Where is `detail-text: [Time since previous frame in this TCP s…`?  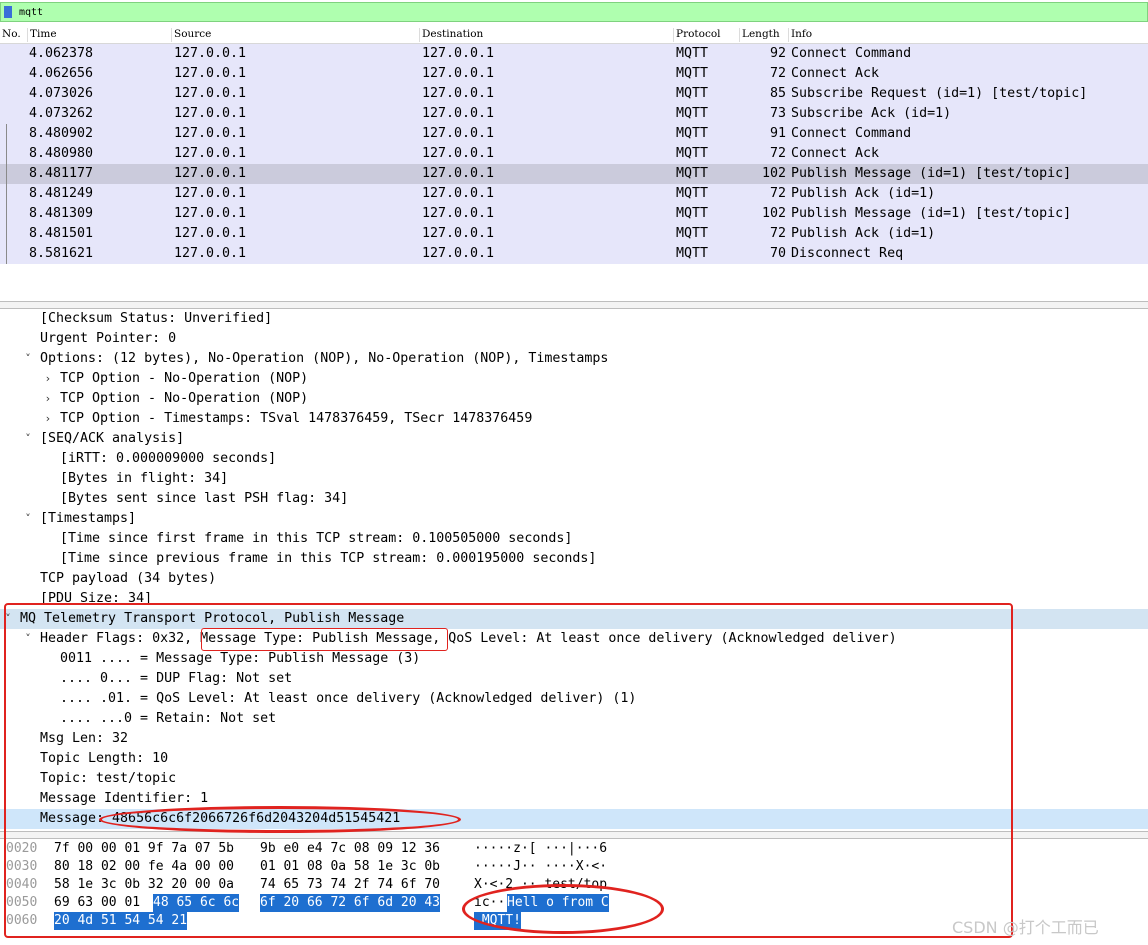
detail-text: [Time since previous frame in this TCP s… is located at coordinates (328, 558).